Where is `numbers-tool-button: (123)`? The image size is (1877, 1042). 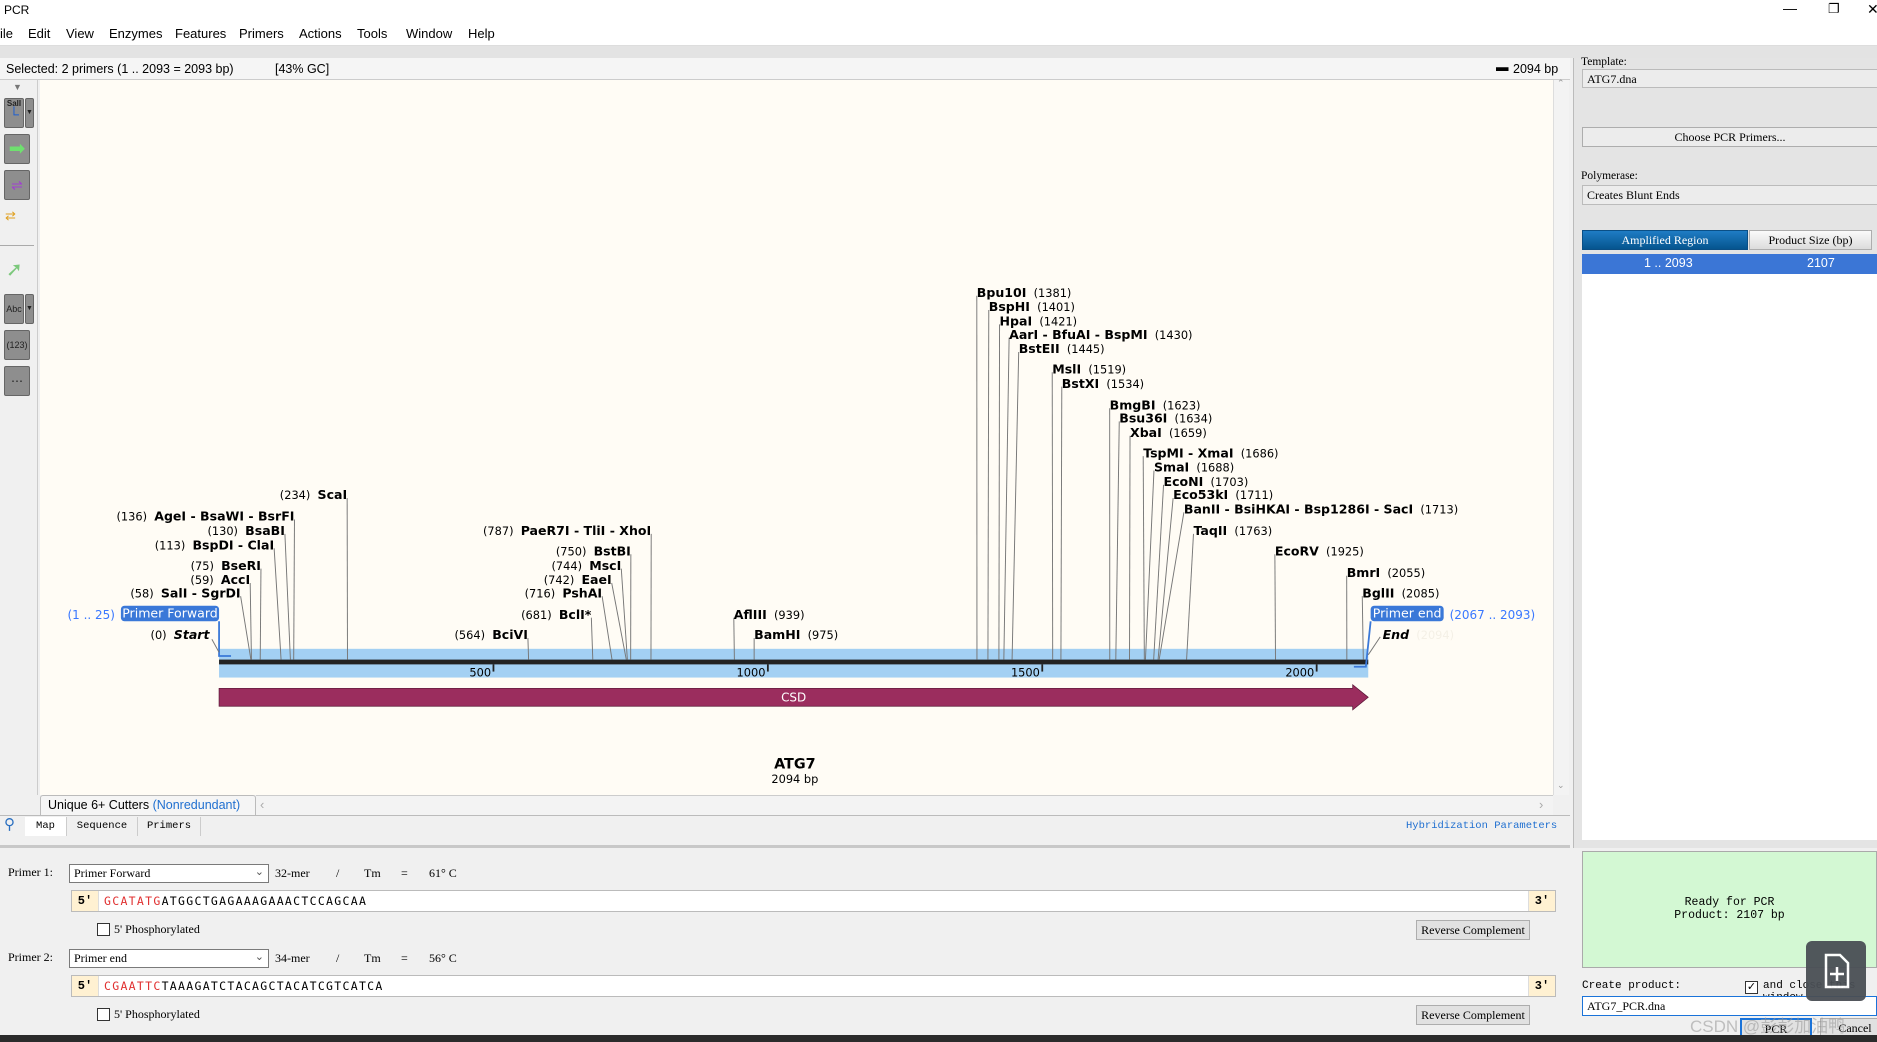
numbers-tool-button: (123) is located at coordinates (17, 345).